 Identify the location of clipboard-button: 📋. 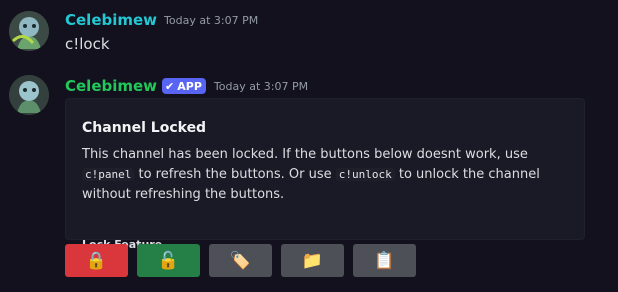
(384, 260).